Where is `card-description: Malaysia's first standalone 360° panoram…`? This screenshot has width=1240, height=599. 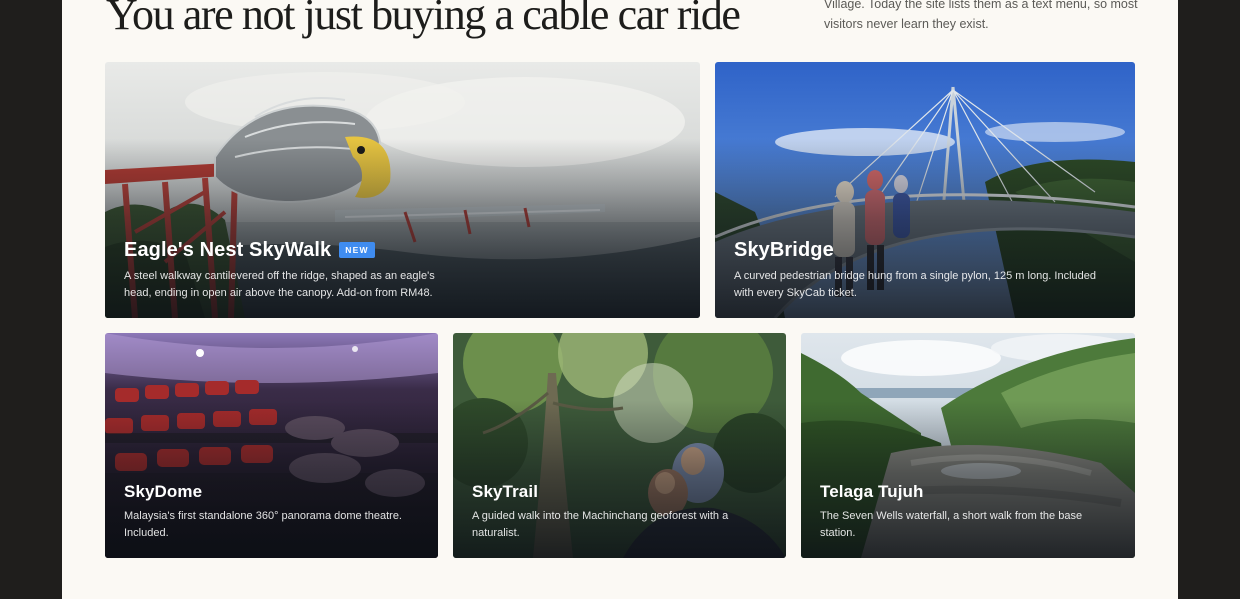
card-description: Malaysia's first standalone 360° panoram… is located at coordinates (263, 524).